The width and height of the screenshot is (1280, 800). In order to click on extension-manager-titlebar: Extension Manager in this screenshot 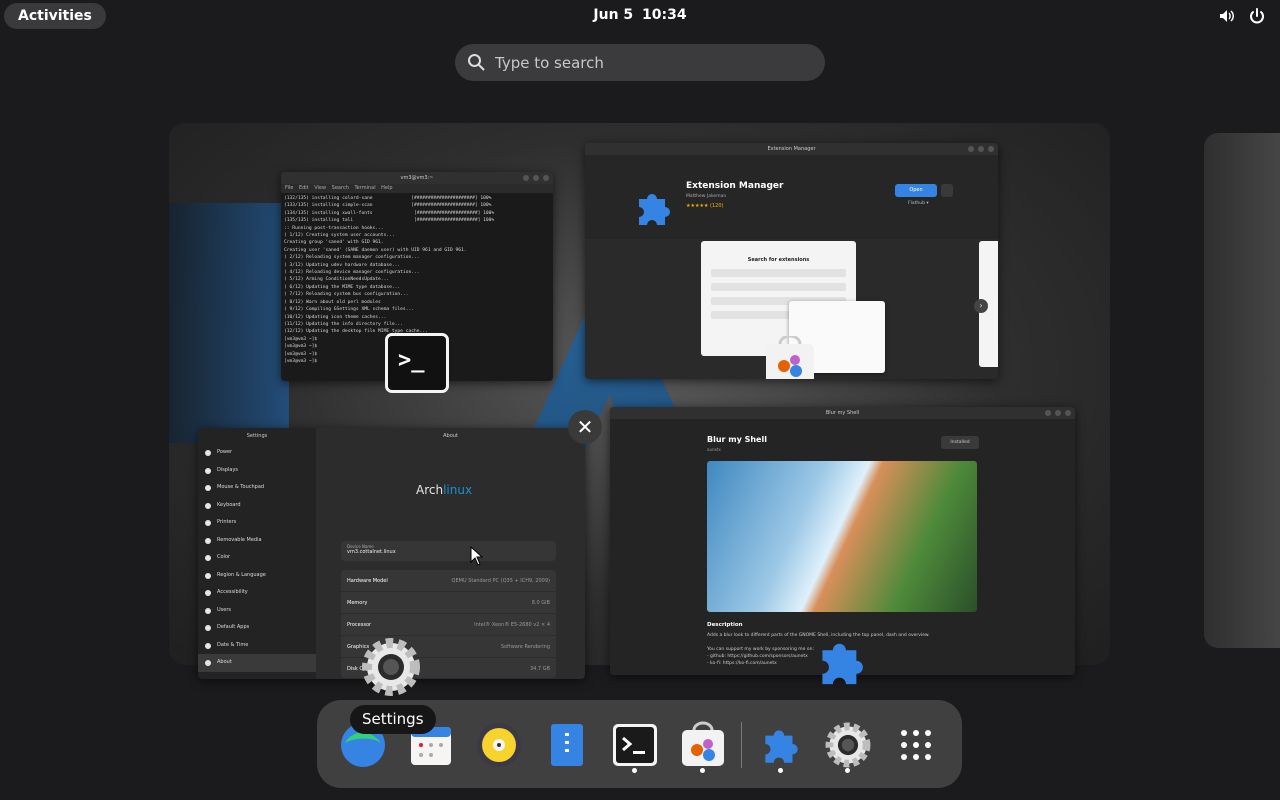, I will do `click(791, 149)`.